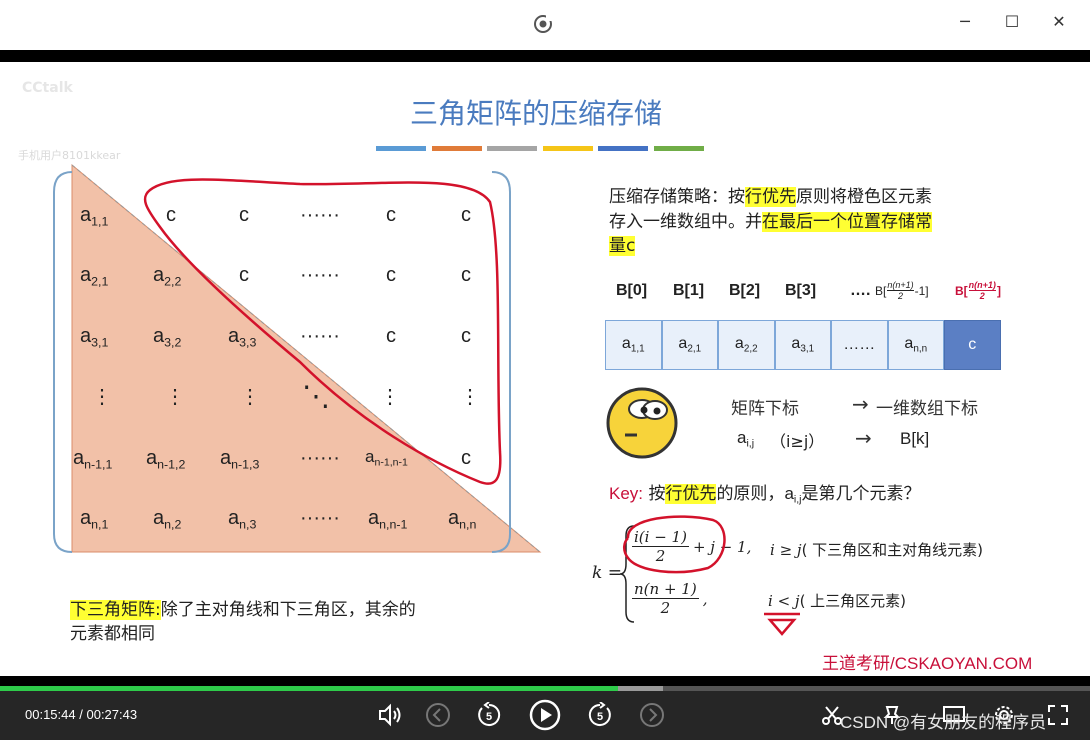 This screenshot has width=1090, height=740. What do you see at coordinates (94, 276) in the screenshot?
I see `matrix-cell: a2,1` at bounding box center [94, 276].